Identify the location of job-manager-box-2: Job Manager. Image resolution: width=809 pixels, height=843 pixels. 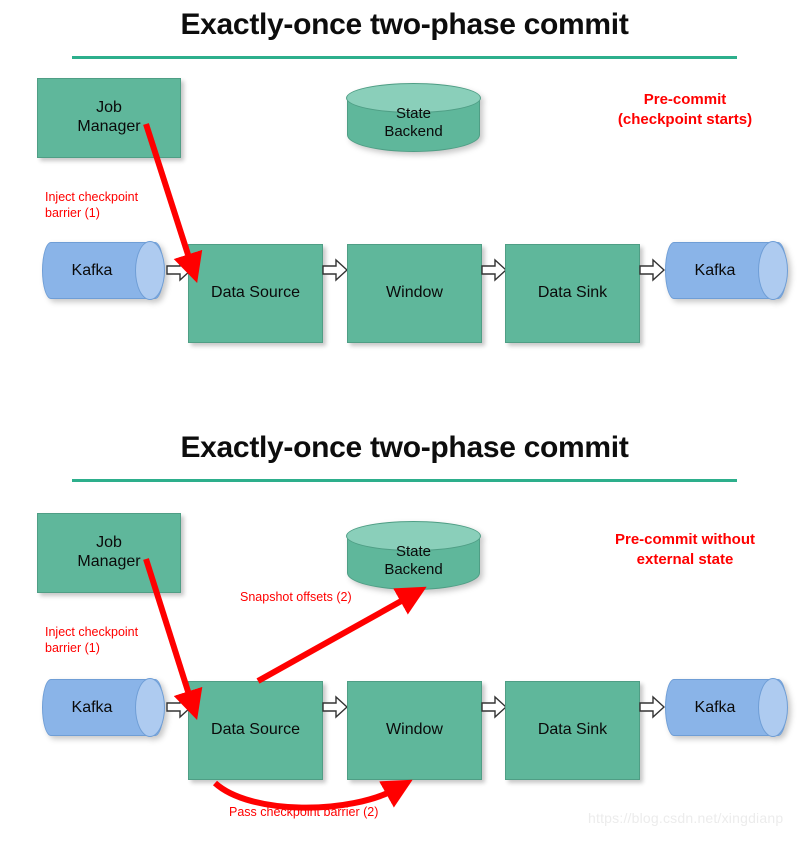
(109, 553).